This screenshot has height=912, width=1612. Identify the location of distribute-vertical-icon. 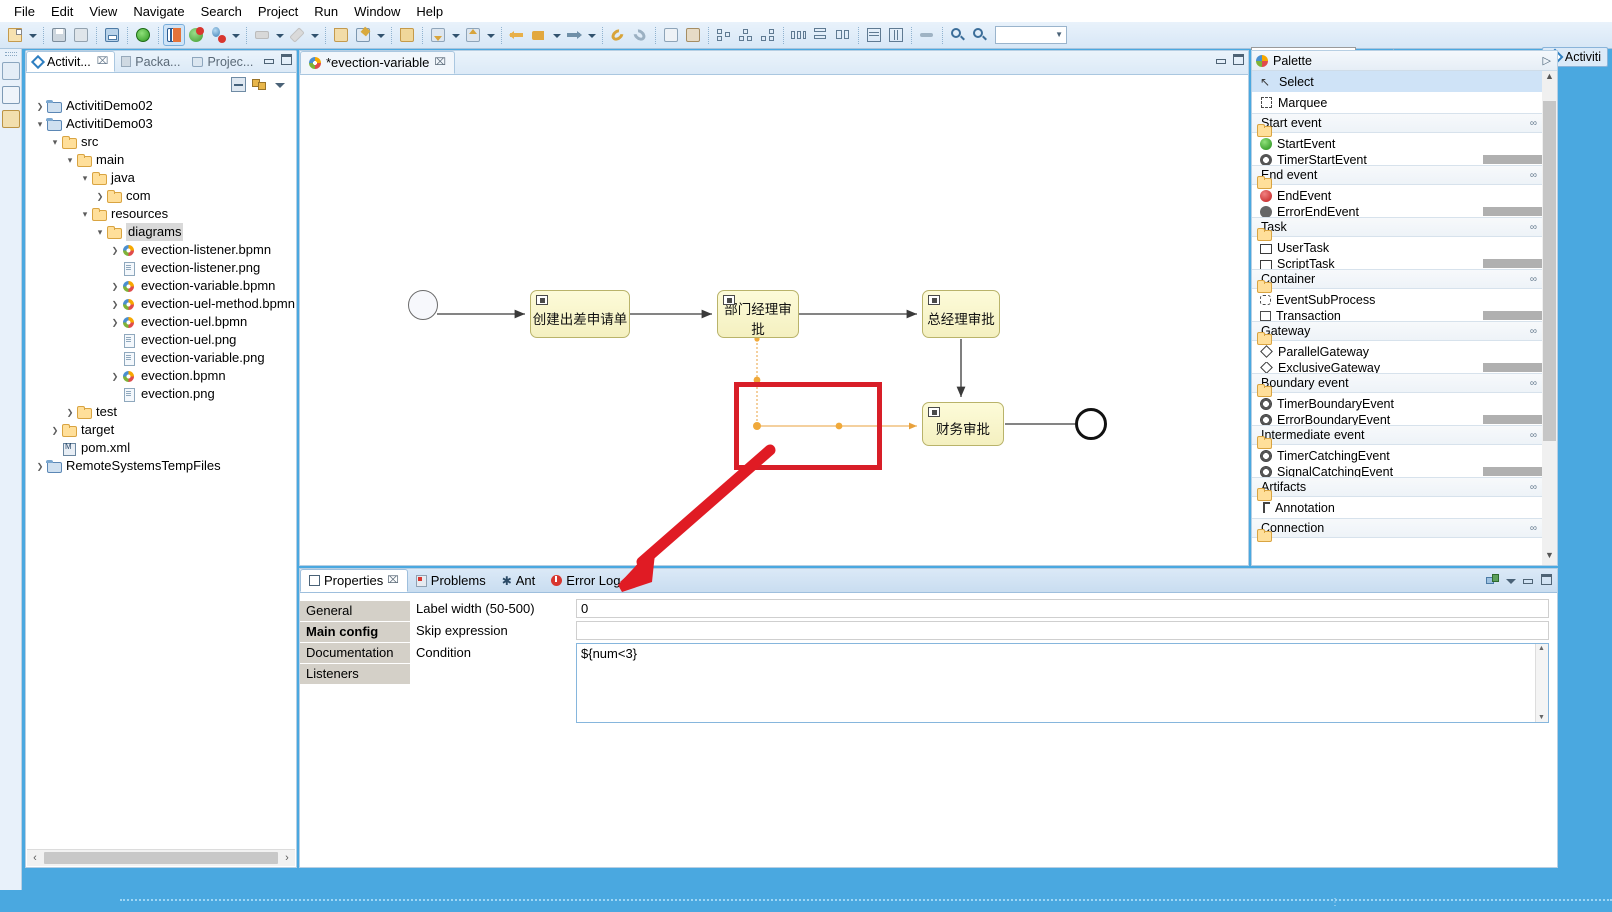
(821, 35).